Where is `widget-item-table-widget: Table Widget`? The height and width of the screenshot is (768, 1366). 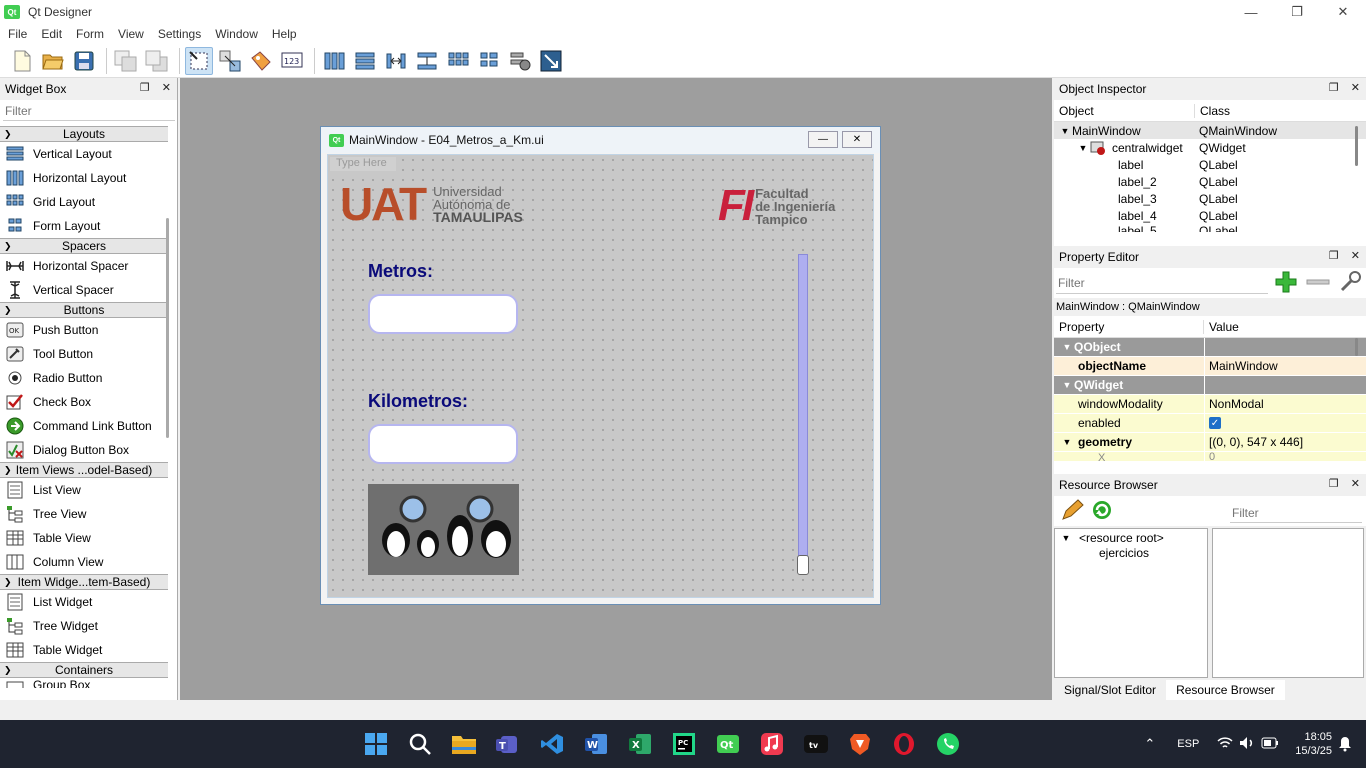 widget-item-table-widget: Table Widget is located at coordinates (84, 650).